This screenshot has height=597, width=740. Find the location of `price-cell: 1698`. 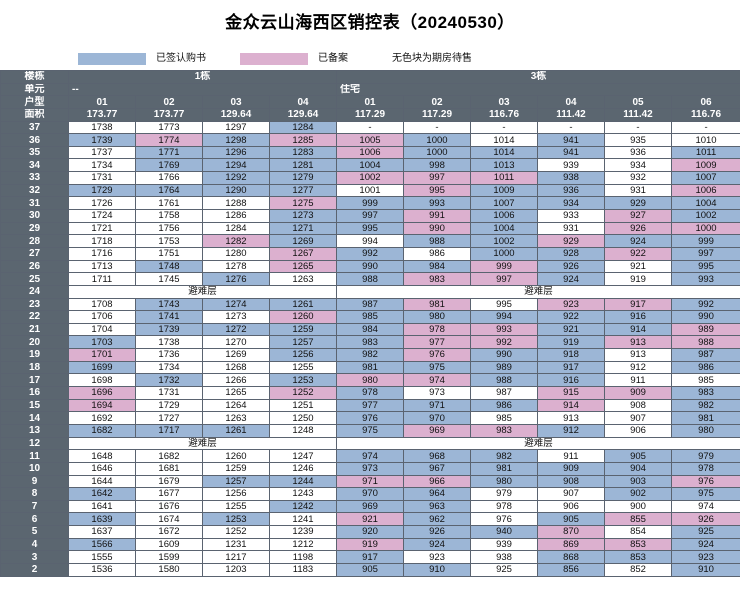

price-cell: 1698 is located at coordinates (102, 380).